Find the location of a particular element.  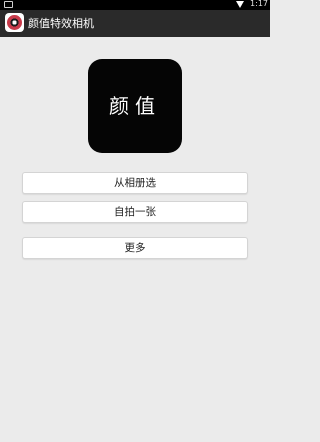

take-selfie-button: 自拍一张 is located at coordinates (135, 212).